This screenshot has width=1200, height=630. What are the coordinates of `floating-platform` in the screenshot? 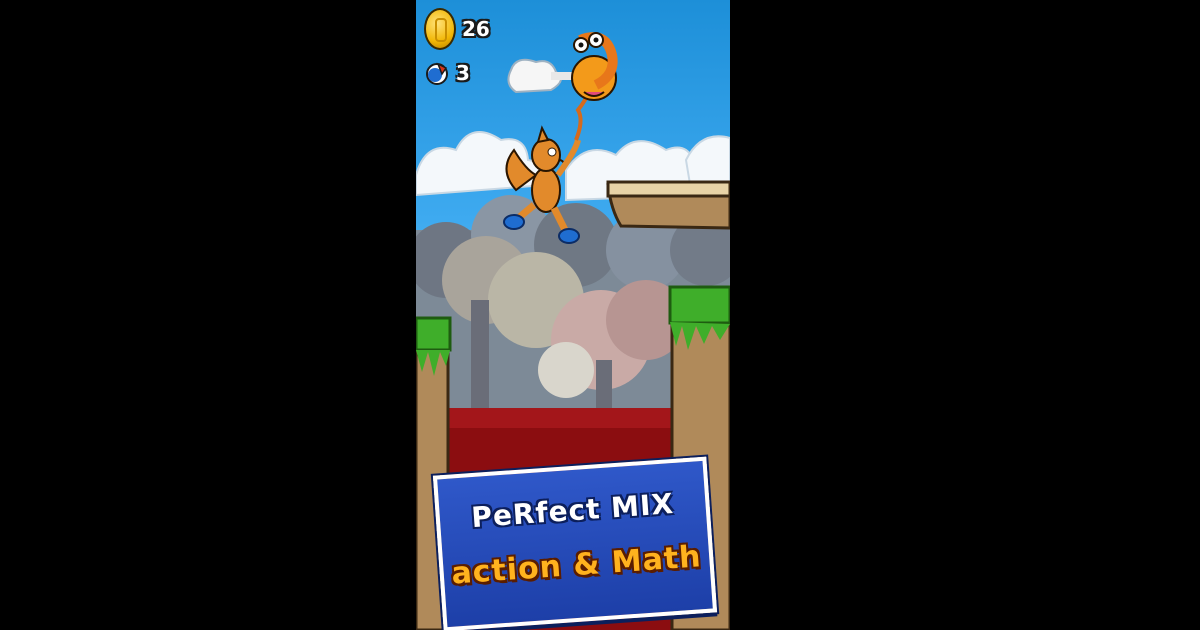 It's located at (668, 205).